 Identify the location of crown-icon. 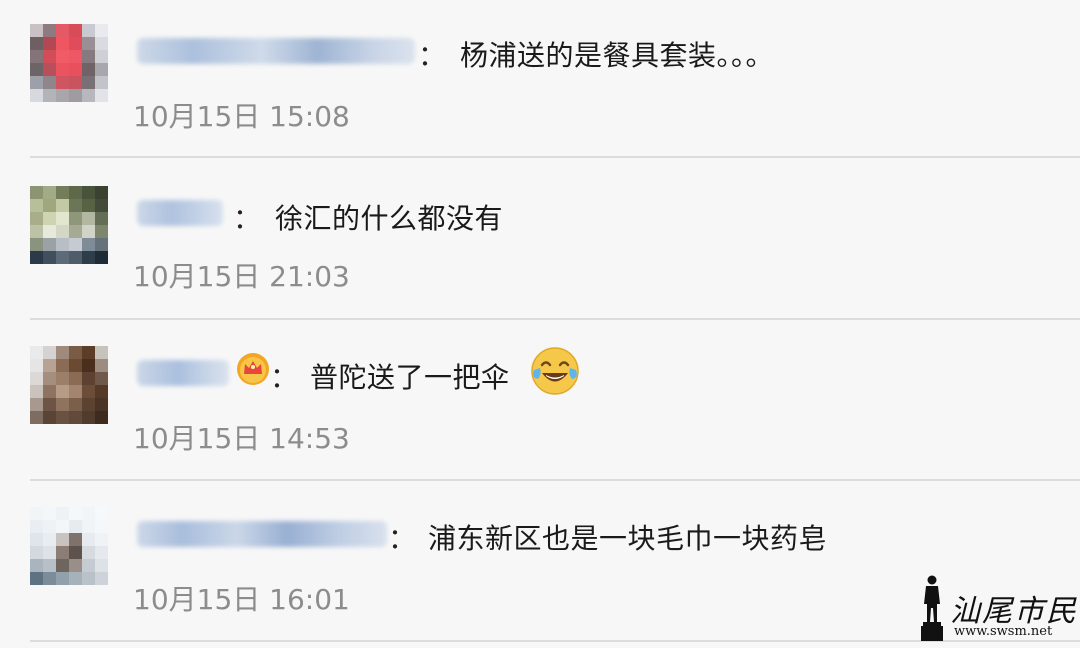
(253, 369).